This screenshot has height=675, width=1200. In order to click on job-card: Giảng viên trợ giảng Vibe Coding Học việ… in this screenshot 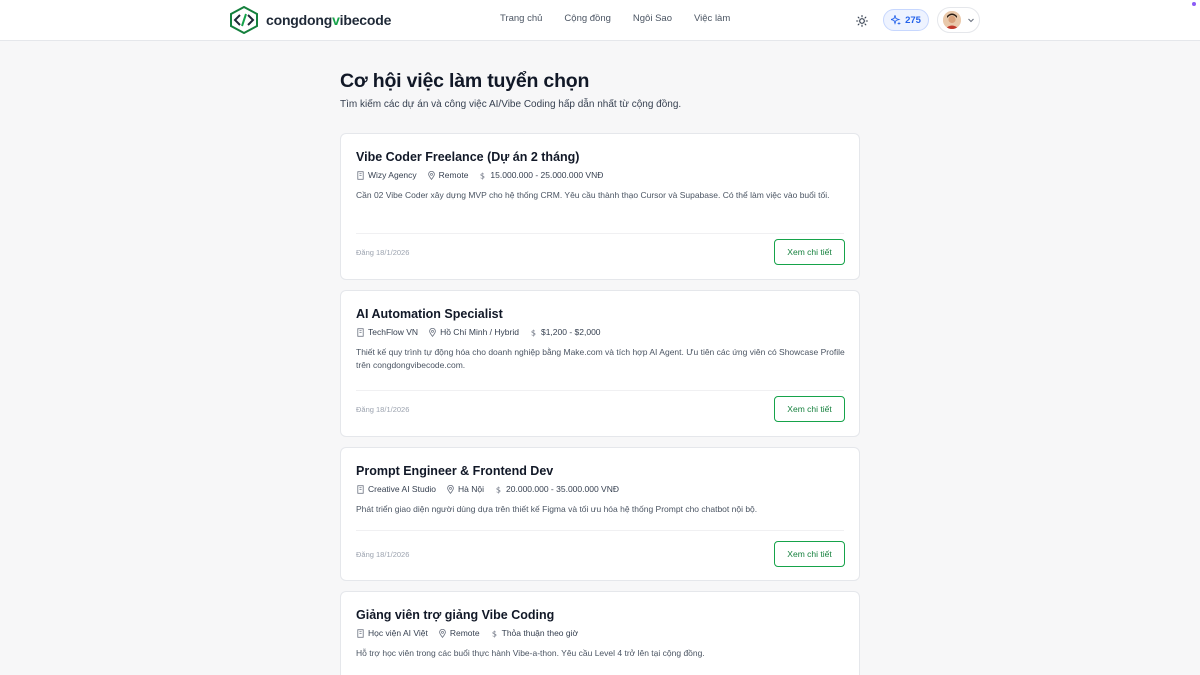, I will do `click(600, 633)`.